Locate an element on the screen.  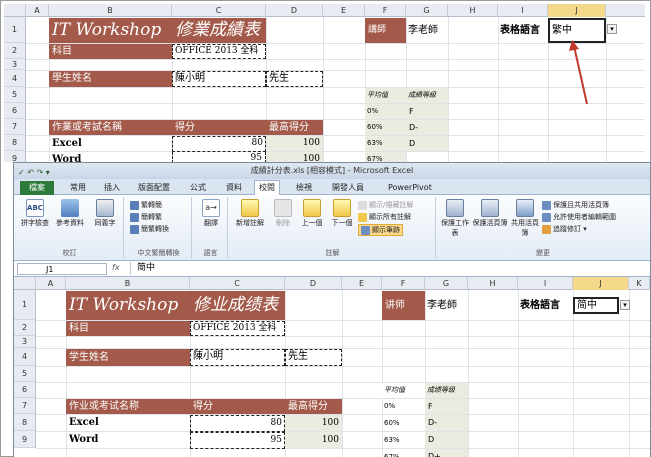
formula-input: 简中 is located at coordinates (142, 268).